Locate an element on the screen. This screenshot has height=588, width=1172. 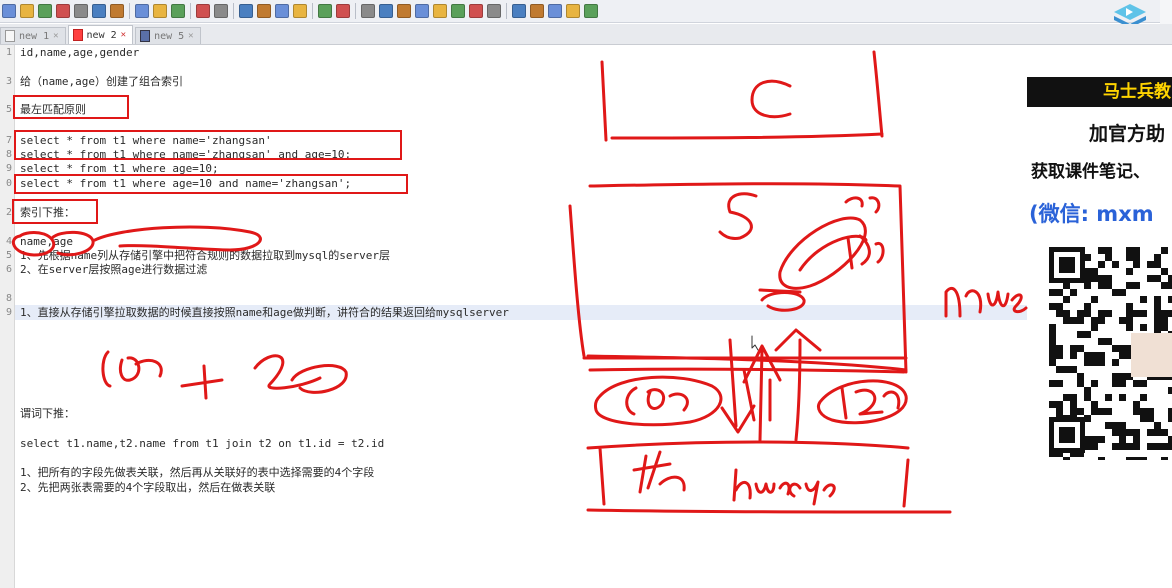
undo-icon is located at coordinates (203, 11).